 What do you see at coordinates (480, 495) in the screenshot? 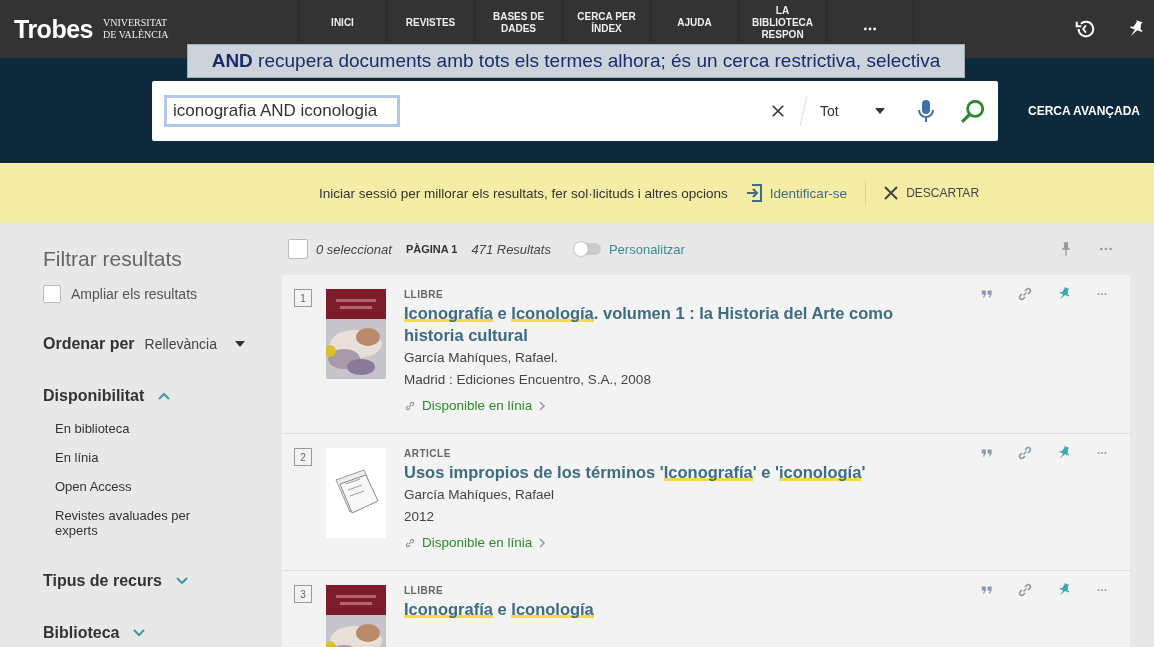
I see `result-detail: García Mahíques, Rafael` at bounding box center [480, 495].